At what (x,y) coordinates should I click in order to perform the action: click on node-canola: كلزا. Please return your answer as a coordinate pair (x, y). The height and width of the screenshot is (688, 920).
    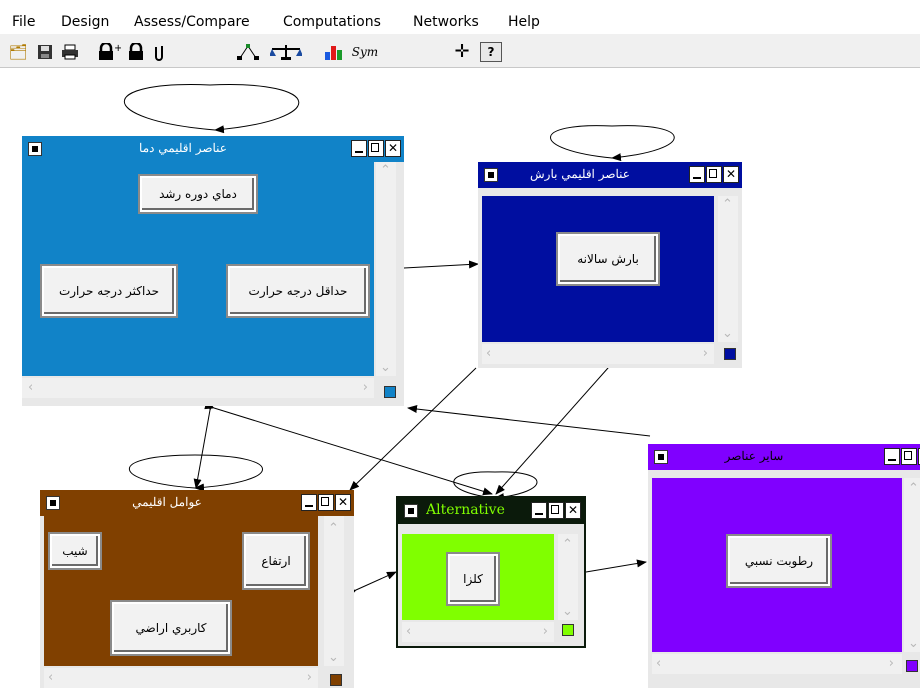
    Looking at the image, I should click on (473, 579).